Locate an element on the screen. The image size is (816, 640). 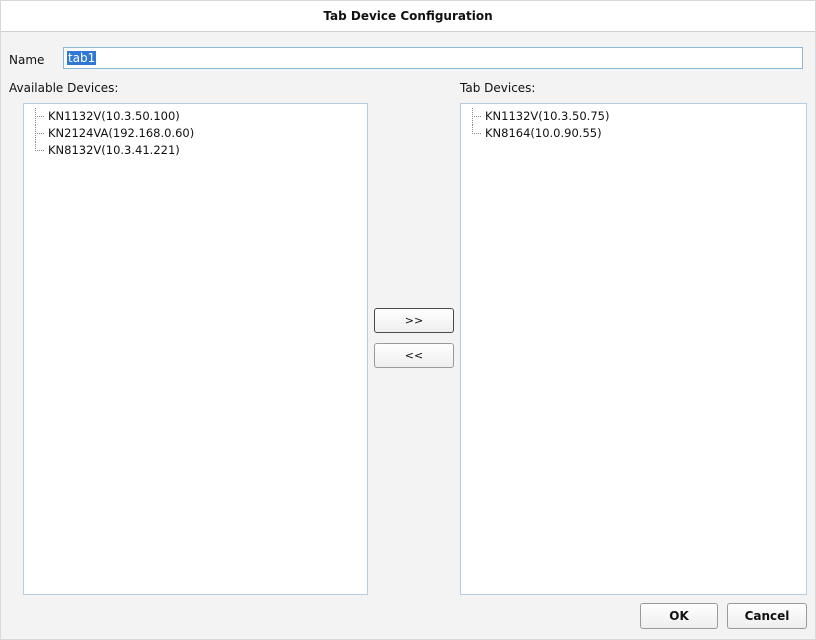
available-device-label: KN2124VA(192.168.0.60) is located at coordinates (121, 133).